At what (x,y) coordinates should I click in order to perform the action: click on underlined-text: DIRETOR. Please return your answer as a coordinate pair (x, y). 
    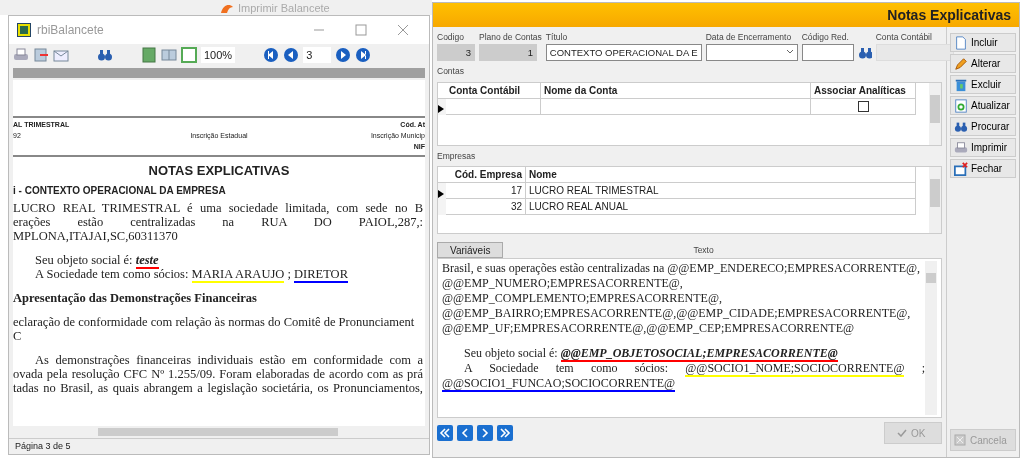
    Looking at the image, I should click on (321, 274).